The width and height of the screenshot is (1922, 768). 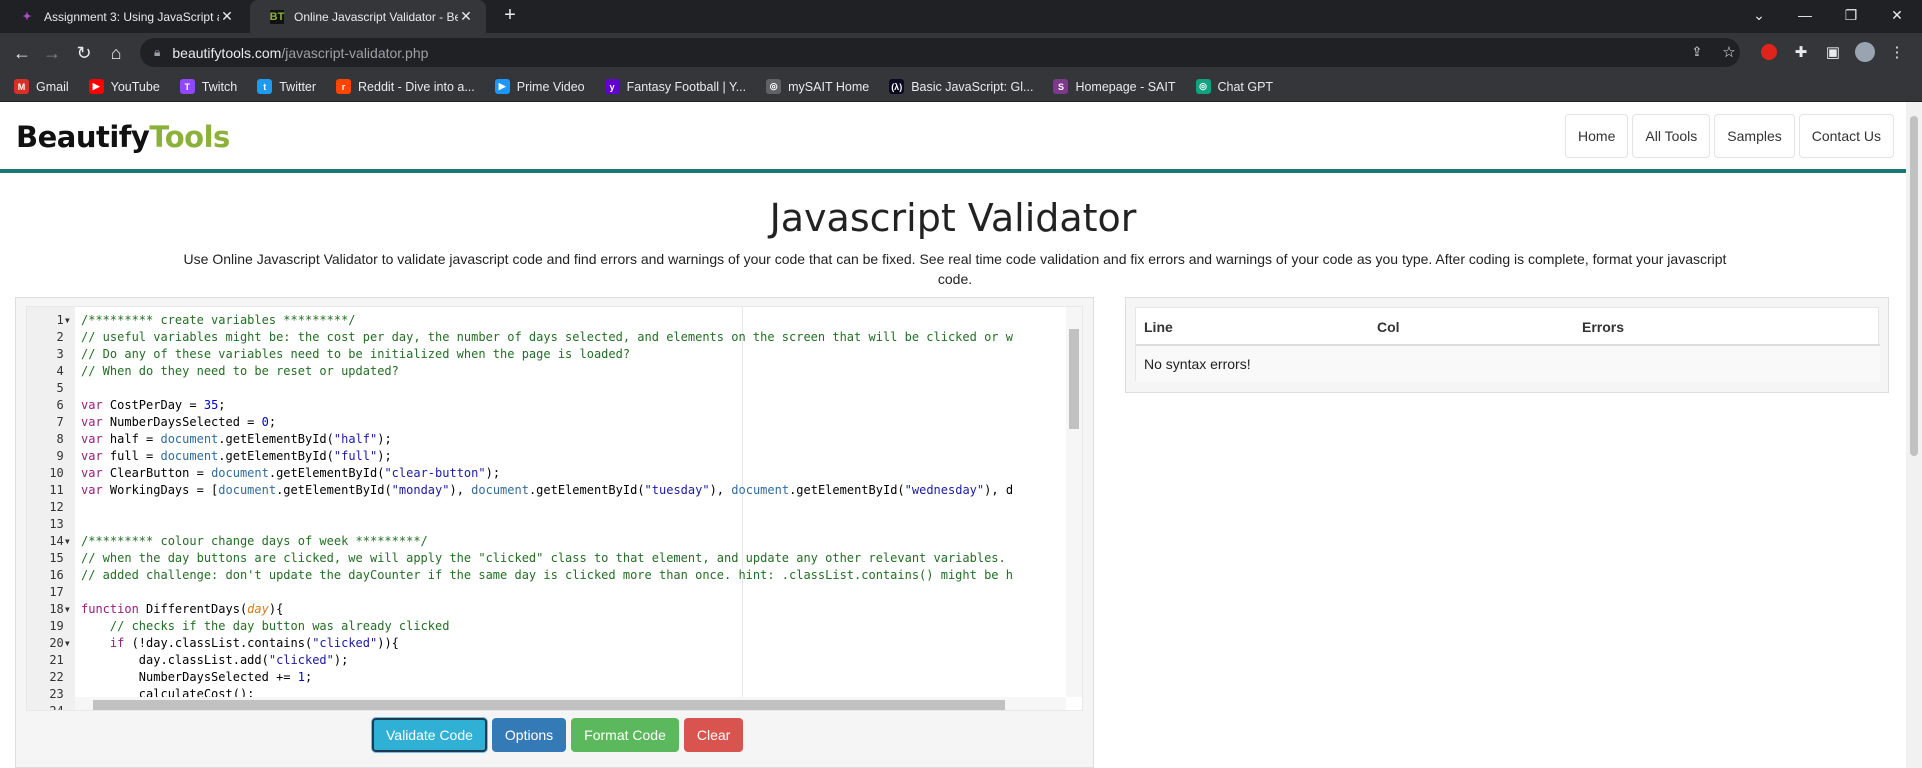 What do you see at coordinates (123, 137) in the screenshot?
I see `site-logo: BeautifyTools` at bounding box center [123, 137].